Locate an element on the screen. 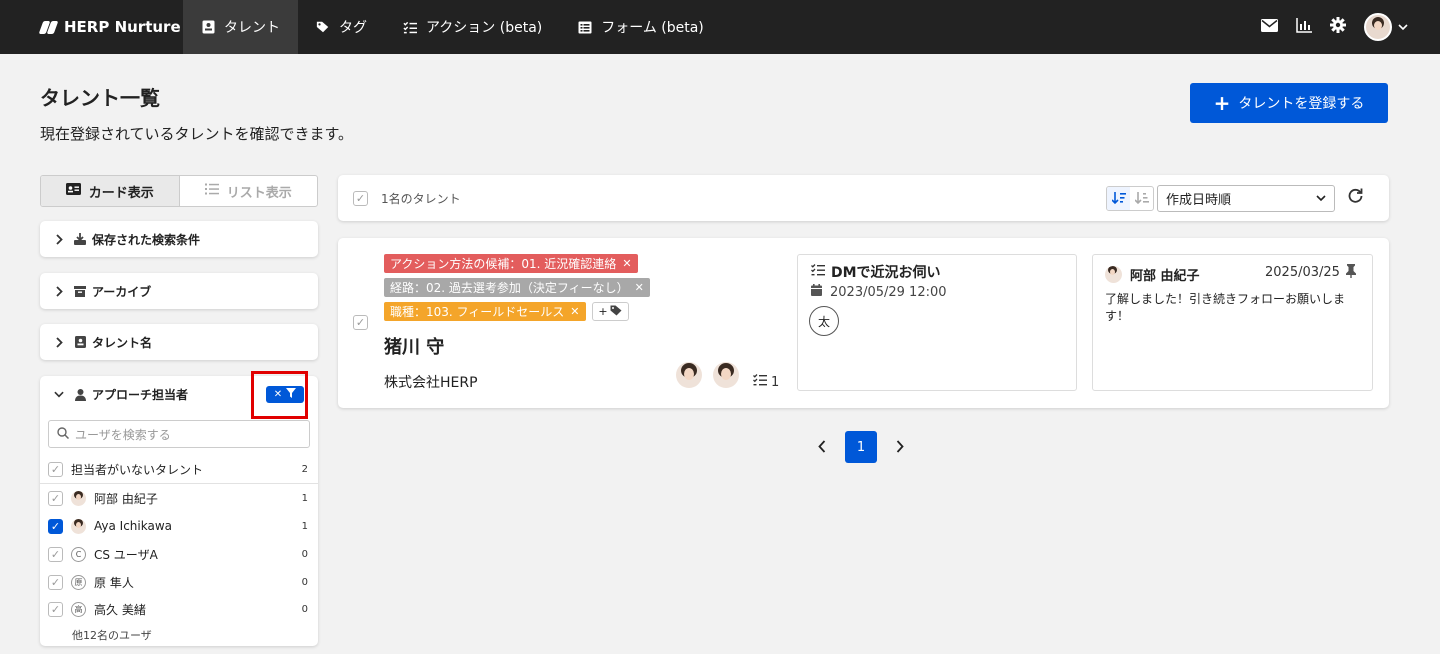 This screenshot has width=1440, height=654. sort-select: 作成日時順 is located at coordinates (1246, 198).